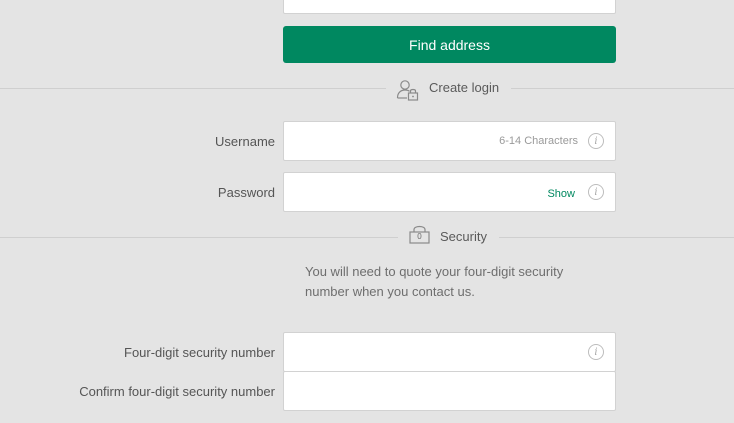 This screenshot has height=423, width=734. I want to click on user-lock-icon, so click(408, 90).